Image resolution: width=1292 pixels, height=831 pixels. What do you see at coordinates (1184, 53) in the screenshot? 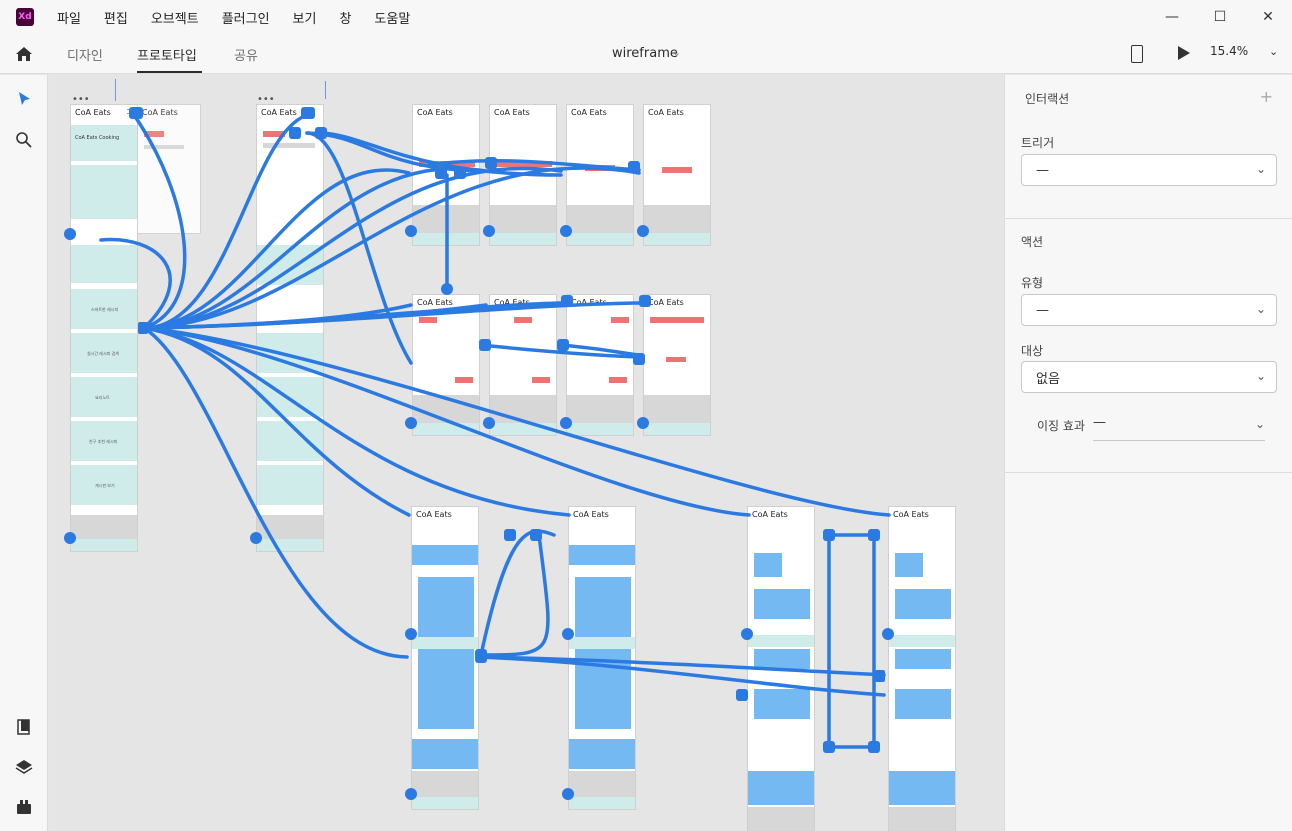
I see `play-icon` at bounding box center [1184, 53].